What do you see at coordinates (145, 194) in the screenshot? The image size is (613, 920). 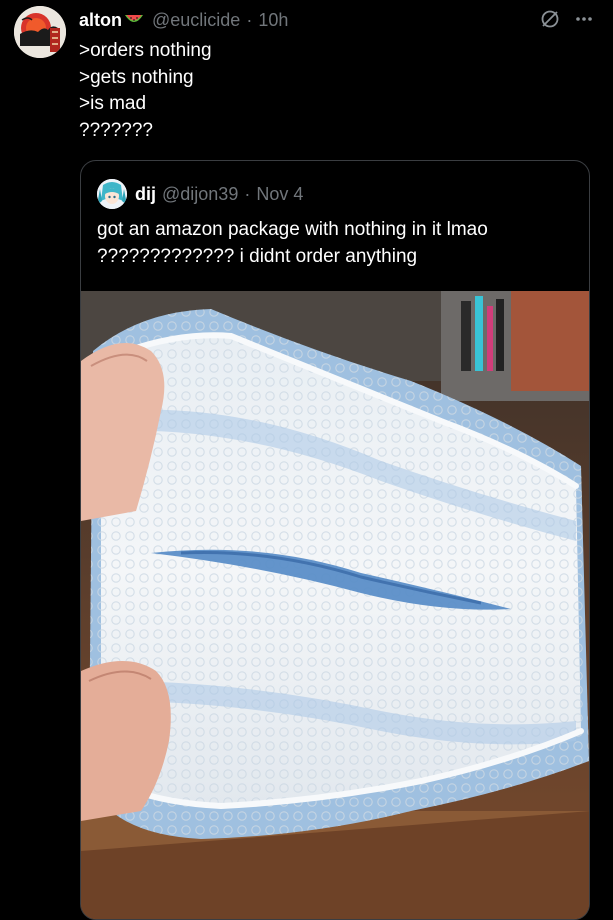 I see `quoted-author-display-name: dij` at bounding box center [145, 194].